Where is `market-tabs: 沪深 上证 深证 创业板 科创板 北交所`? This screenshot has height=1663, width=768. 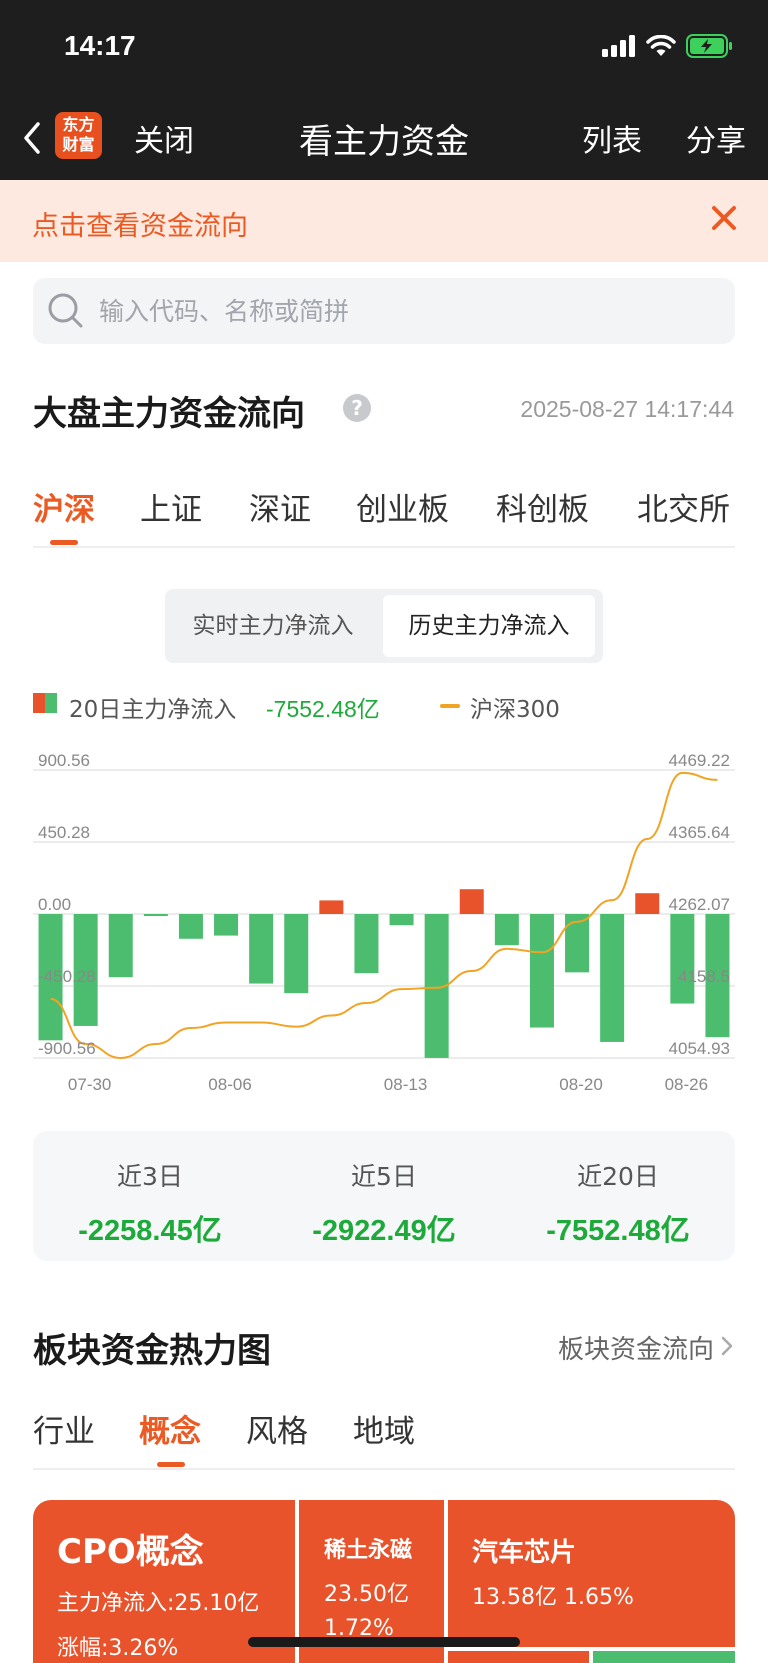 market-tabs: 沪深 上证 深证 创业板 科创板 北交所 is located at coordinates (384, 513).